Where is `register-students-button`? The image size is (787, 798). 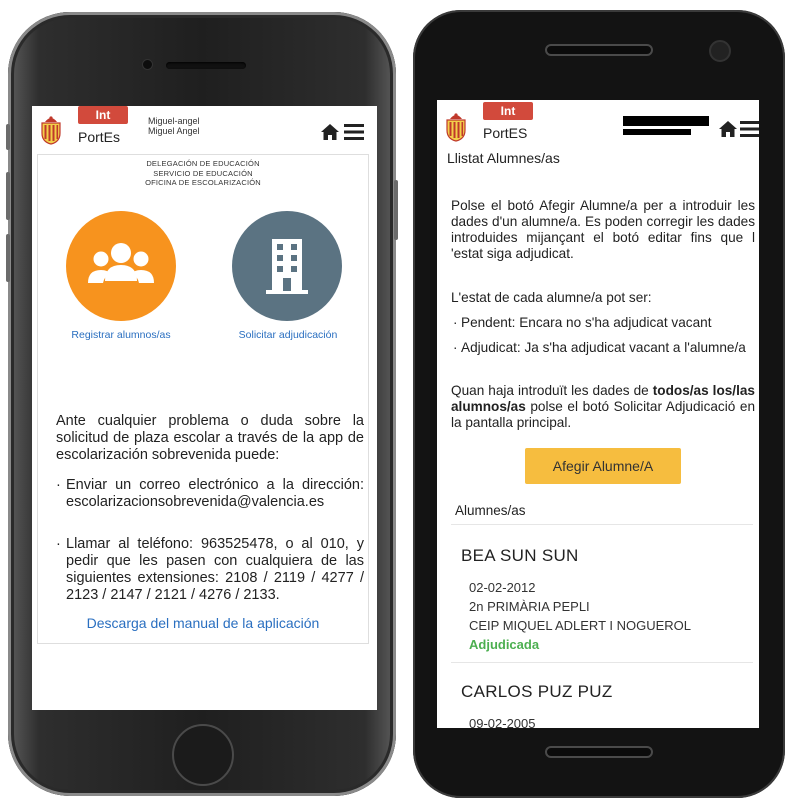 register-students-button is located at coordinates (121, 266).